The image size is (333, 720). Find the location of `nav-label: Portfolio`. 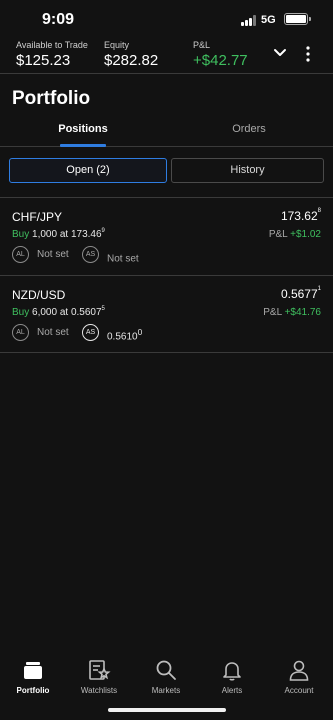

nav-label: Portfolio is located at coordinates (33, 690).